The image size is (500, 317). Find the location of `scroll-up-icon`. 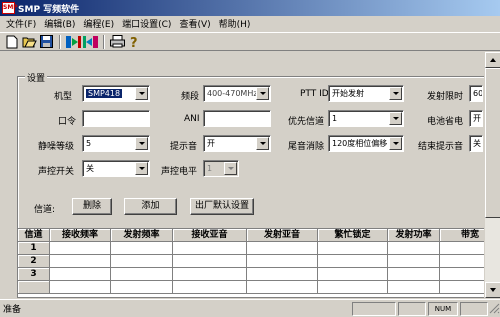

scroll-up-icon is located at coordinates (492, 60).